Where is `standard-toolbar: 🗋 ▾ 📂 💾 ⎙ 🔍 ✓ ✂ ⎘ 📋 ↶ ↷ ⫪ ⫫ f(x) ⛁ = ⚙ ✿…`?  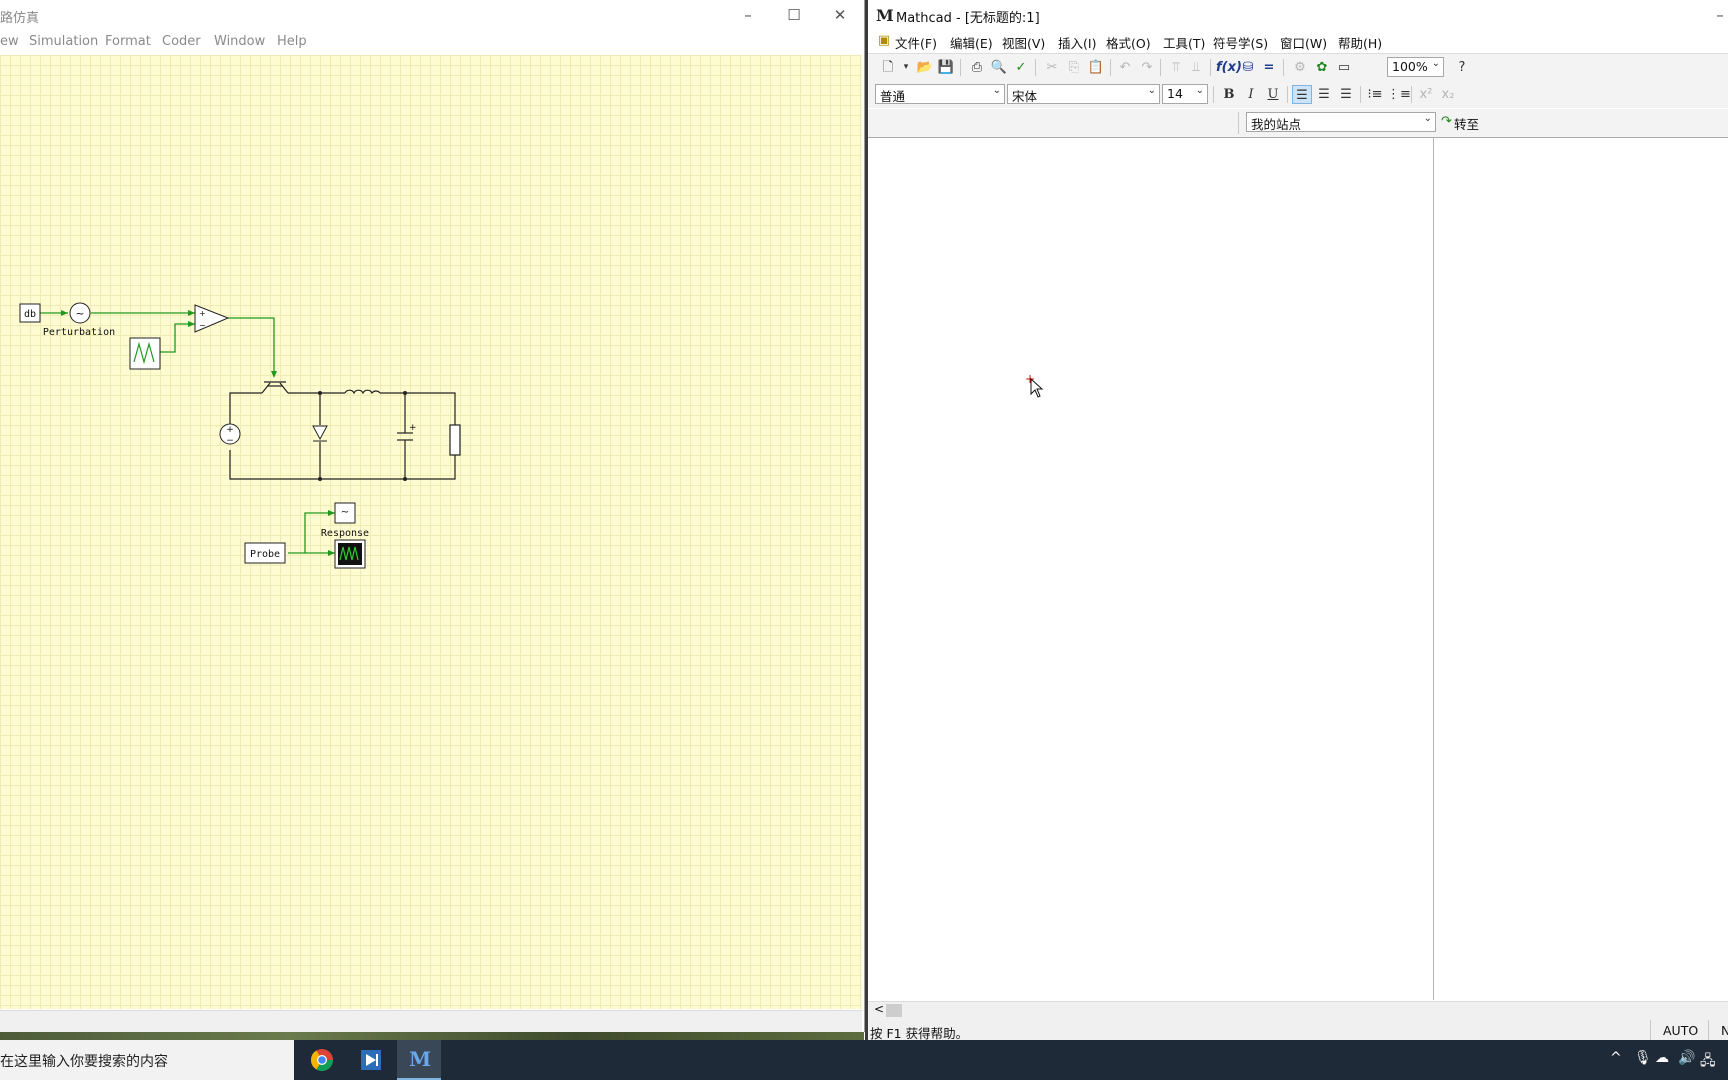
standard-toolbar: 🗋 ▾ 📂 💾 ⎙ 🔍 ✓ ✂ ⎘ 📋 ↶ ↷ ⫪ ⫫ f(x) ⛁ = ⚙ ✿… is located at coordinates (1298, 67).